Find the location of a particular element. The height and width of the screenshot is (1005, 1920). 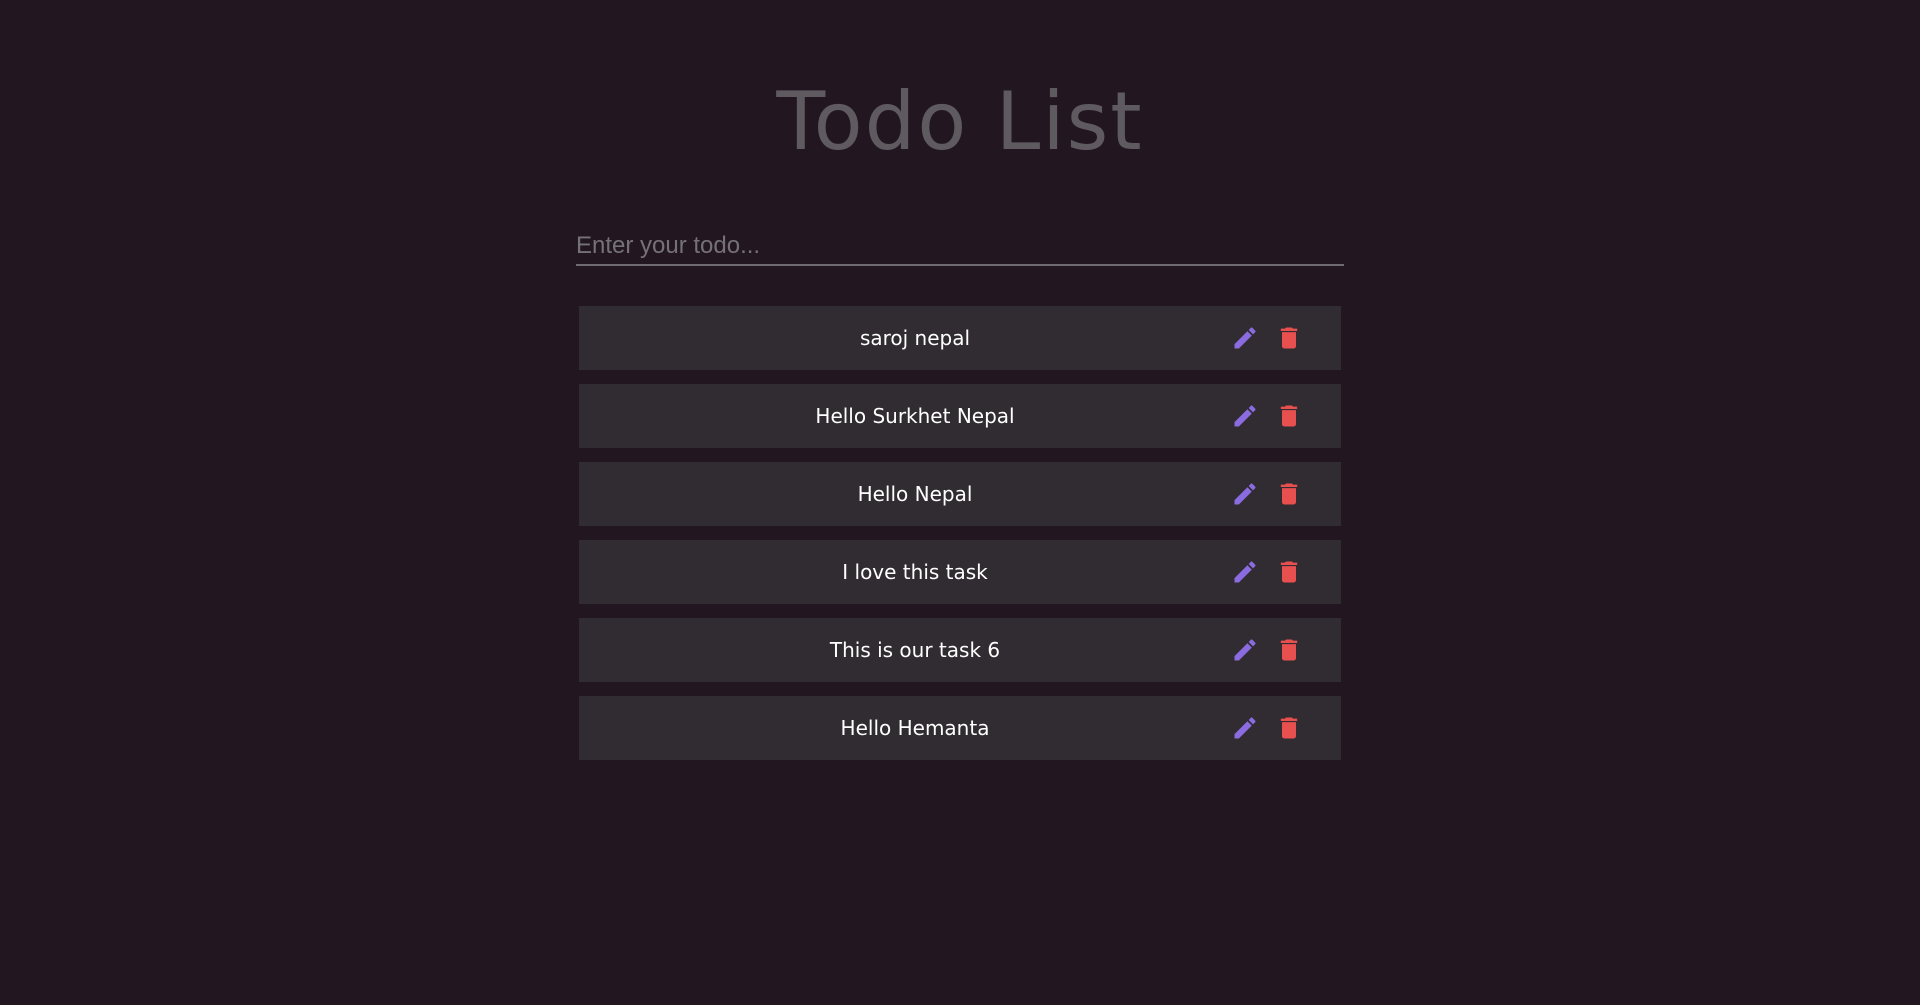

todo-item: Hello Surkhet Nepal is located at coordinates (960, 416).